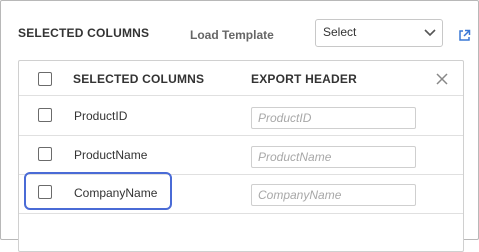 The image size is (479, 252). Describe the element at coordinates (45, 192) in the screenshot. I see `row-checkbox-companyname` at that location.